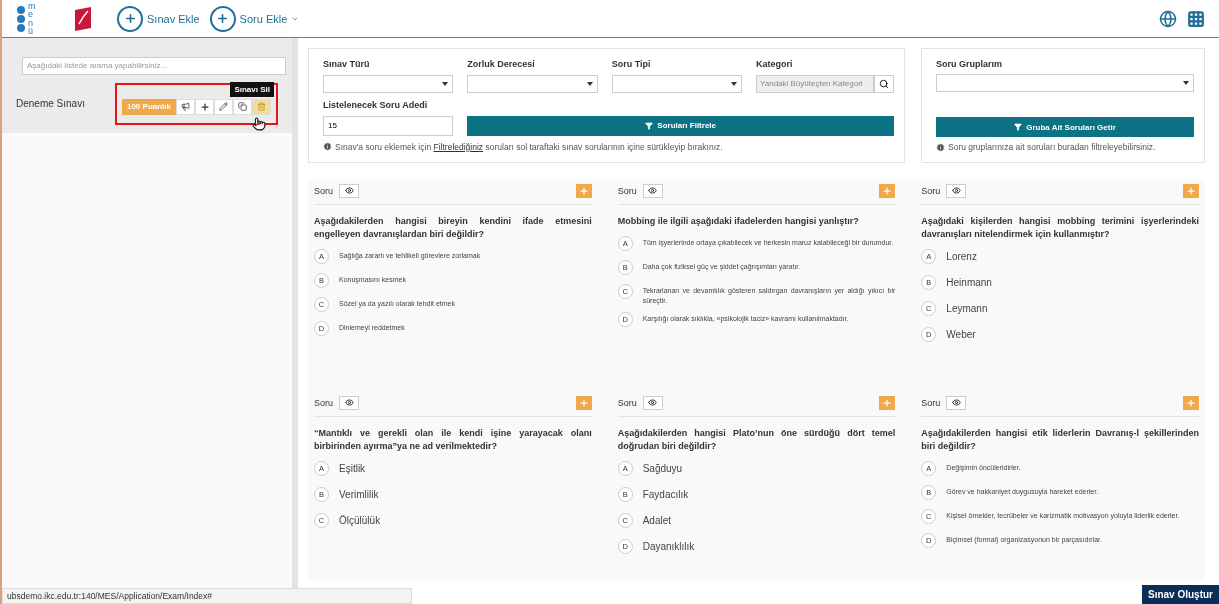 This screenshot has height=604, width=1219. I want to click on megaphone-button, so click(185, 106).